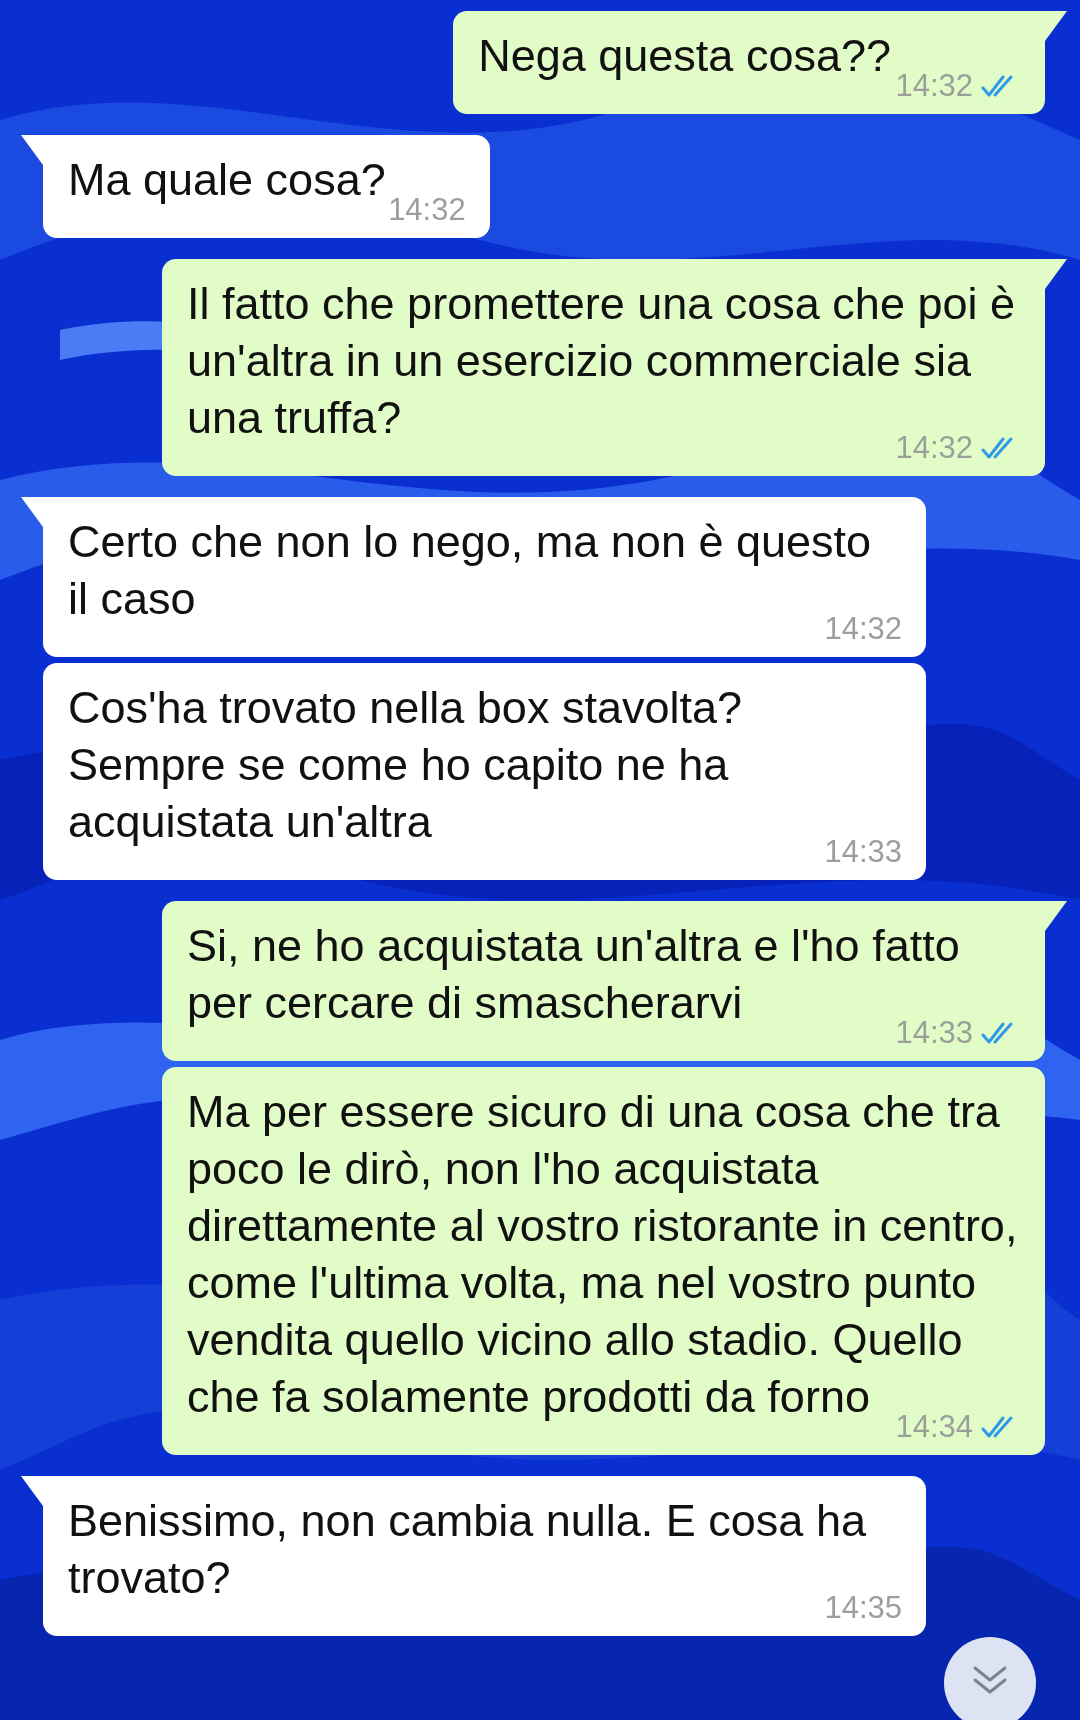 Image resolution: width=1080 pixels, height=1720 pixels. What do you see at coordinates (227, 180) in the screenshot?
I see `message-text: Ma quale cosa?` at bounding box center [227, 180].